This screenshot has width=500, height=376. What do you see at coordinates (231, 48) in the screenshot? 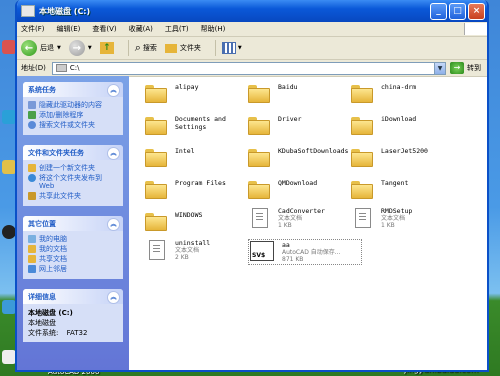
I see `views-button: ▼` at bounding box center [231, 48].